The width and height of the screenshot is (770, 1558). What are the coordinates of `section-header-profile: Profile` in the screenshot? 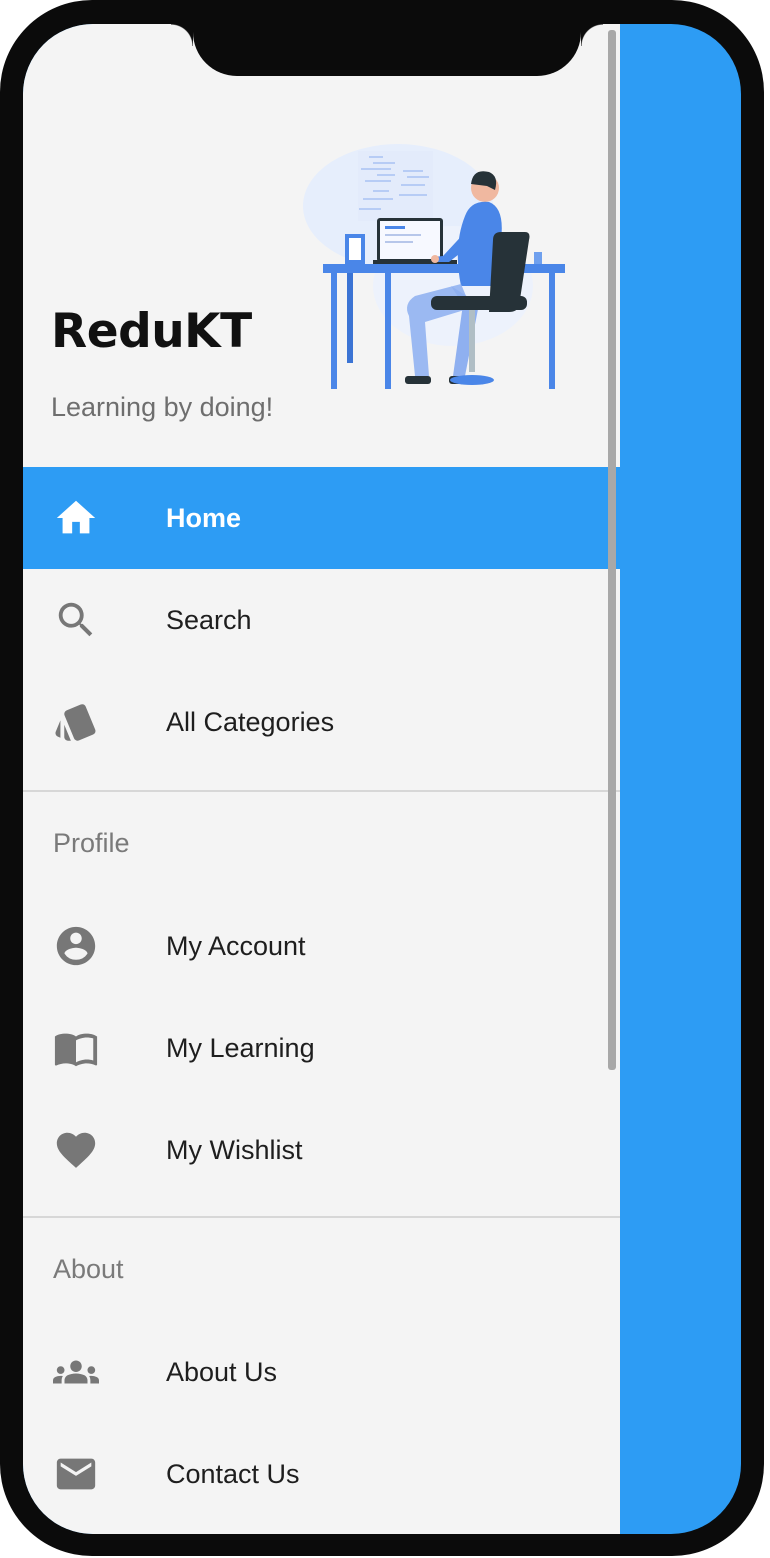 It's located at (91, 843).